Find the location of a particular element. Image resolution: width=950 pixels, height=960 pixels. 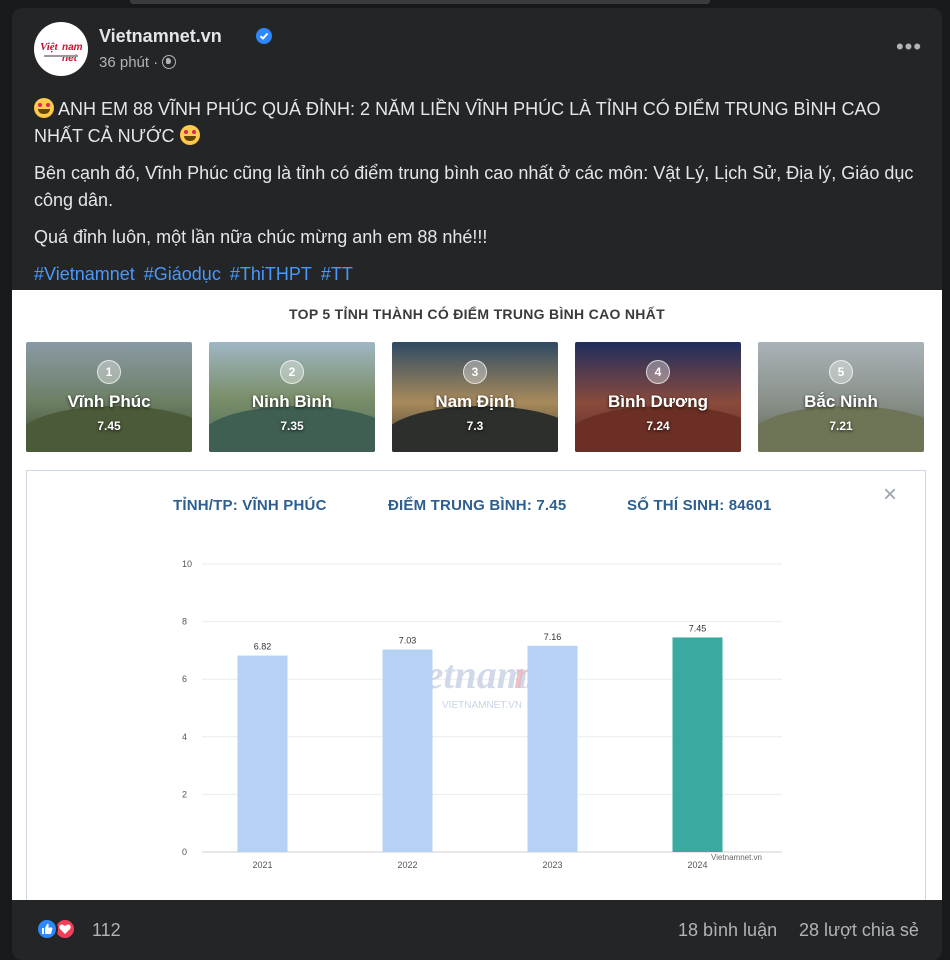

avatar-logo-text-b: nam net is located at coordinates (72, 53).